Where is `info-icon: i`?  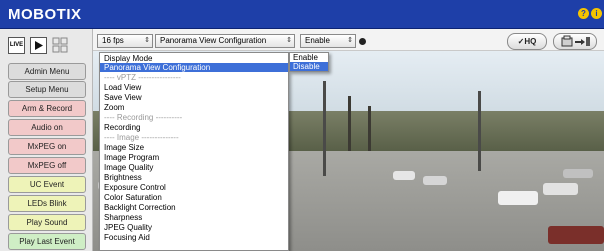 info-icon: i is located at coordinates (596, 13).